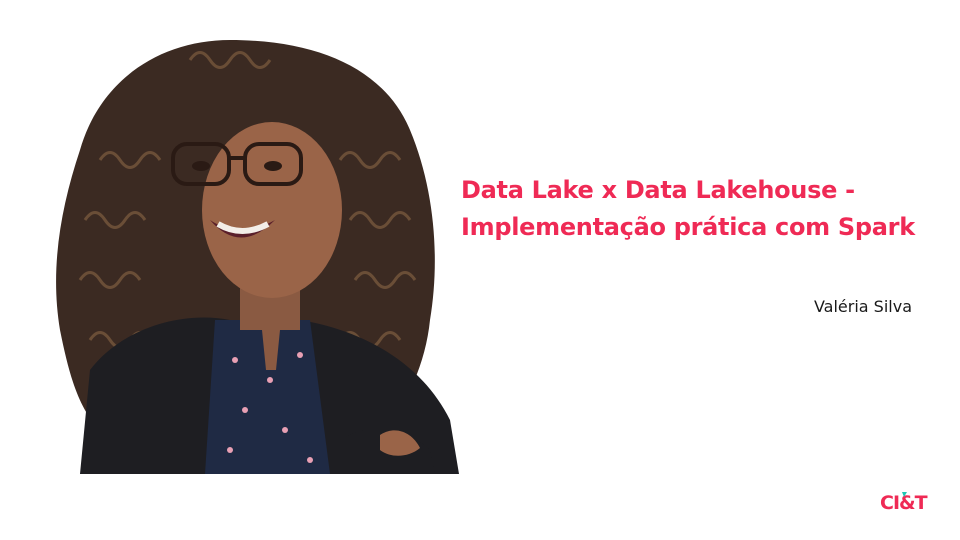  I want to click on cit-logo: CI&T, so click(906, 502).